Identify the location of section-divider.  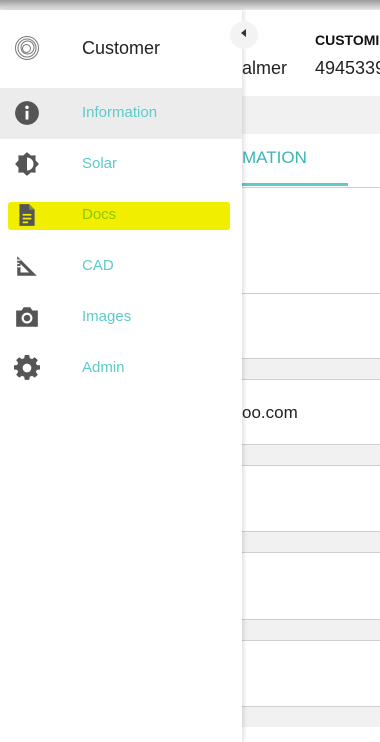
(311, 115).